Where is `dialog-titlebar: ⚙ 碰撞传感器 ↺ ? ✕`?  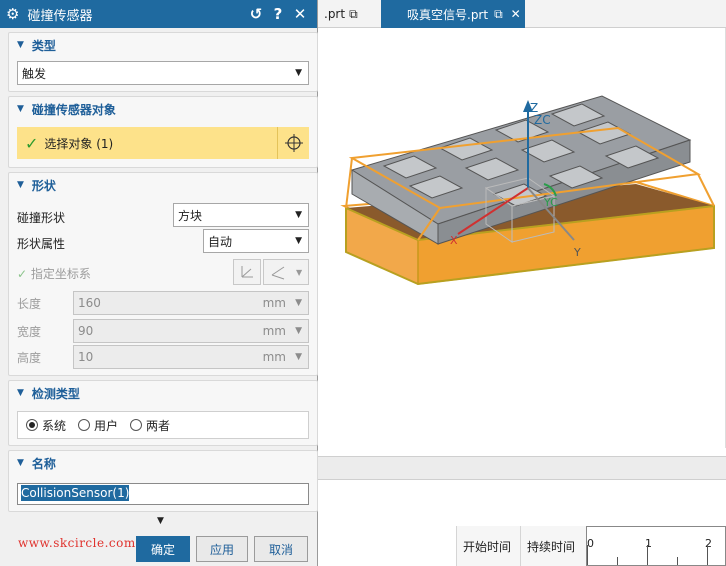
dialog-titlebar: ⚙ 碰撞传感器 ↺ ? ✕ is located at coordinates (158, 14).